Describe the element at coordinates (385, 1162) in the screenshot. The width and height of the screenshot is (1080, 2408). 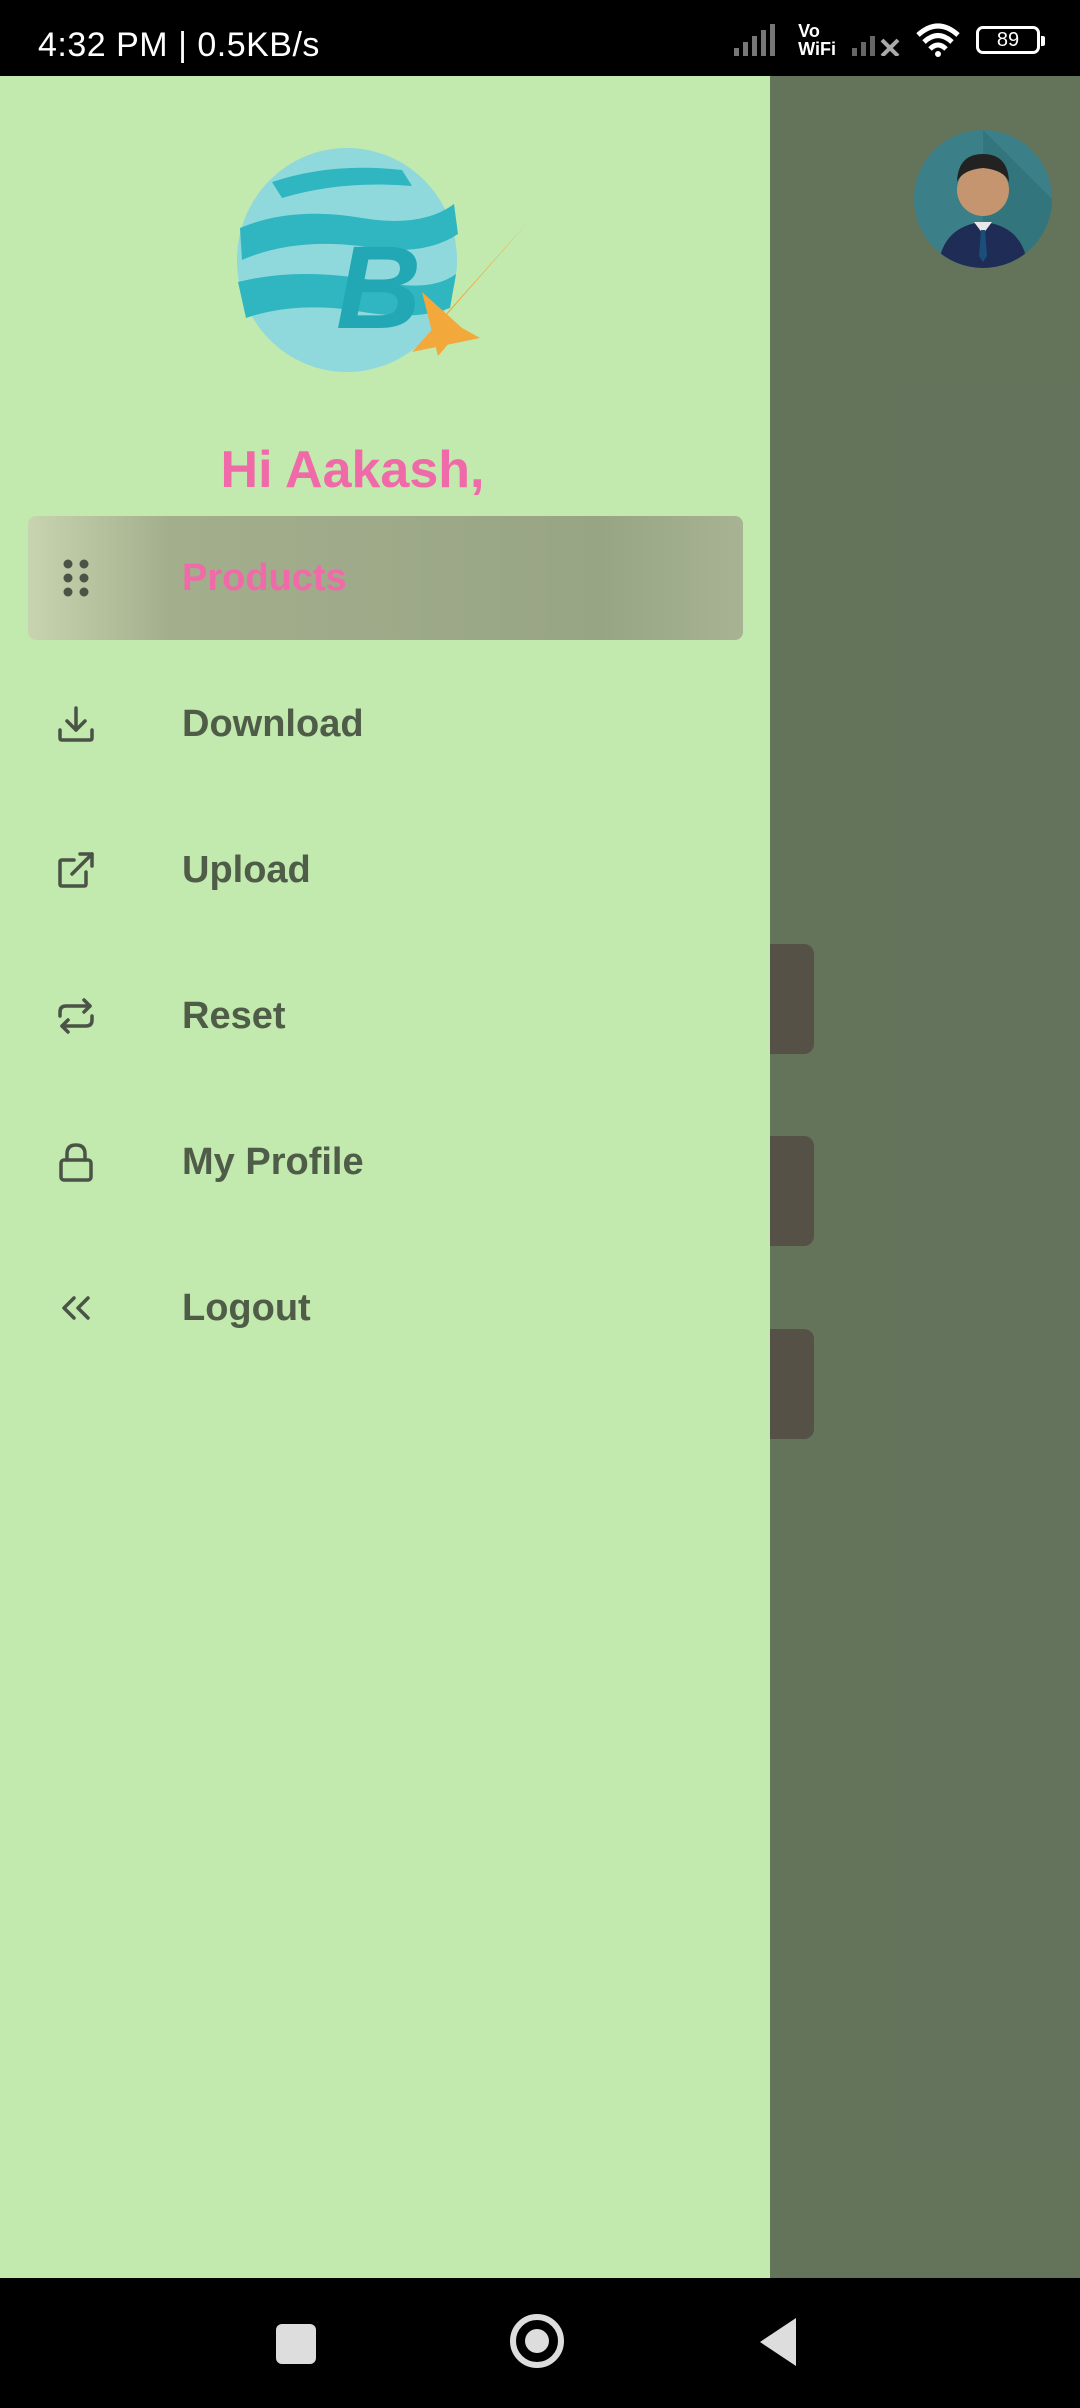
I see `menu-item-my-profile: My Profile` at that location.